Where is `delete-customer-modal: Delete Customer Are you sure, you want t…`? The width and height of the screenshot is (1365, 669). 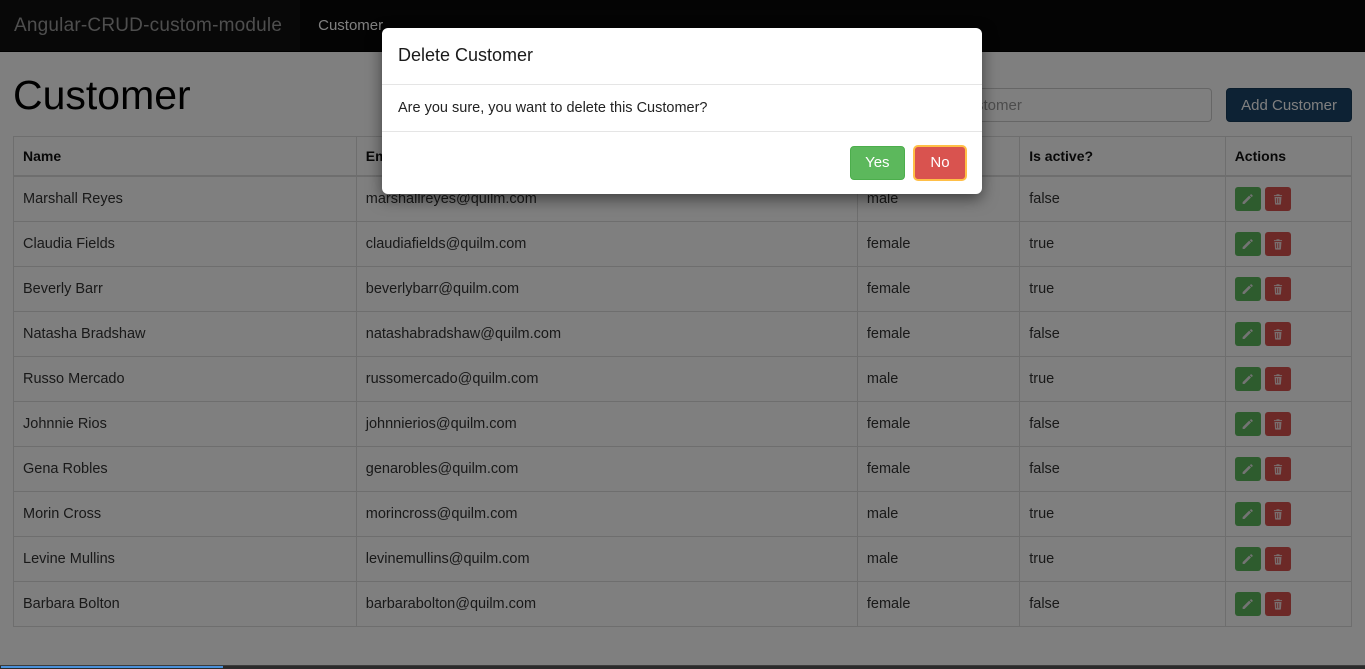 delete-customer-modal: Delete Customer Are you sure, you want t… is located at coordinates (682, 111).